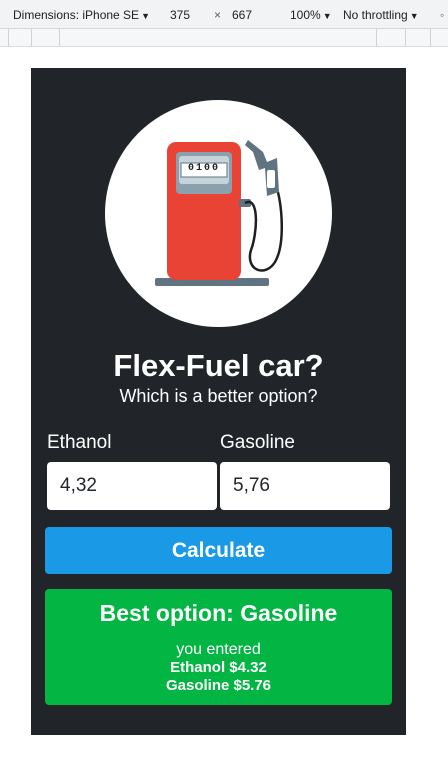 The height and width of the screenshot is (767, 448). What do you see at coordinates (218, 649) in the screenshot?
I see `result-entered-label: you entered` at bounding box center [218, 649].